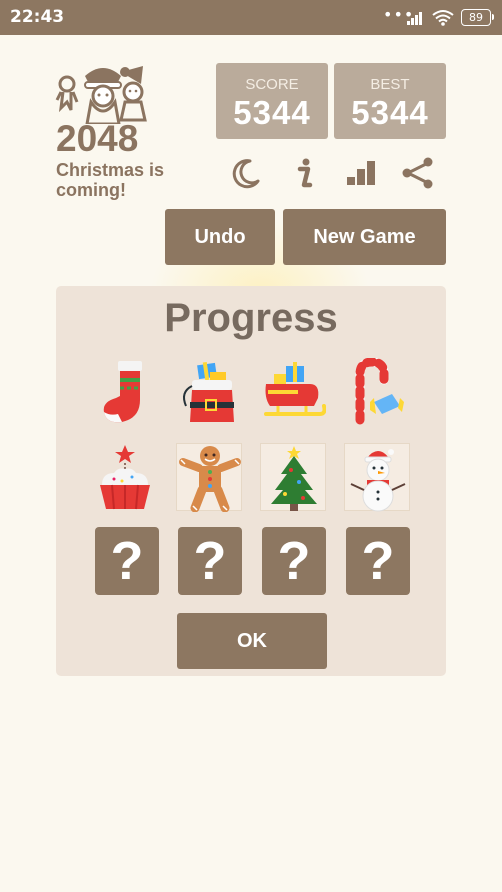  Describe the element at coordinates (246, 173) in the screenshot. I see `moon-icon` at that location.